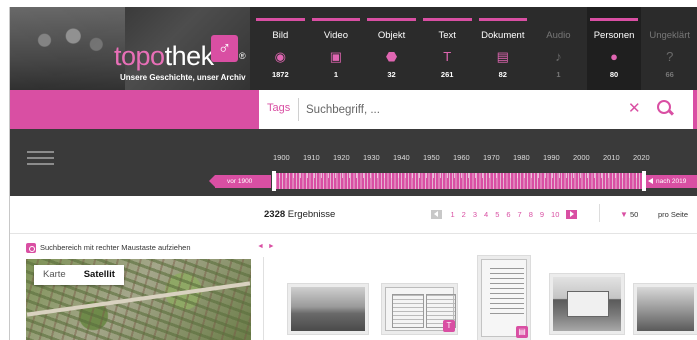 Image resolution: width=697 pixels, height=340 pixels. What do you see at coordinates (183, 77) in the screenshot?
I see `tagline: Unsere Geschichte, unser Archiv` at bounding box center [183, 77].